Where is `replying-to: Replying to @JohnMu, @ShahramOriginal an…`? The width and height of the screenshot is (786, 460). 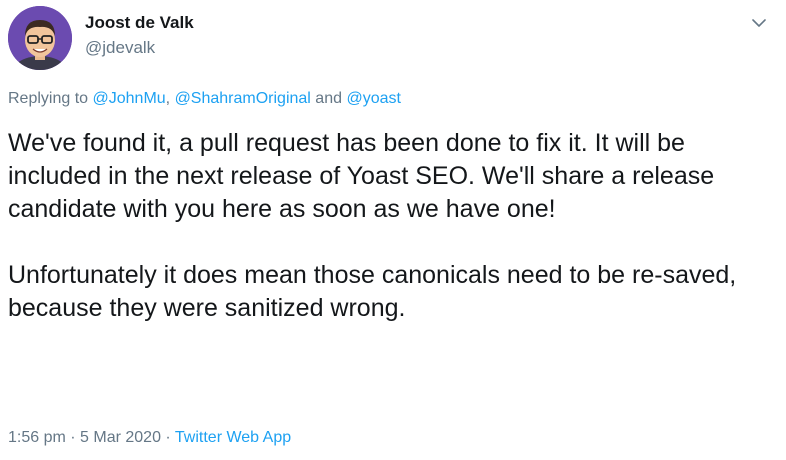 replying-to: Replying to @JohnMu, @ShahramOriginal an… is located at coordinates (204, 99).